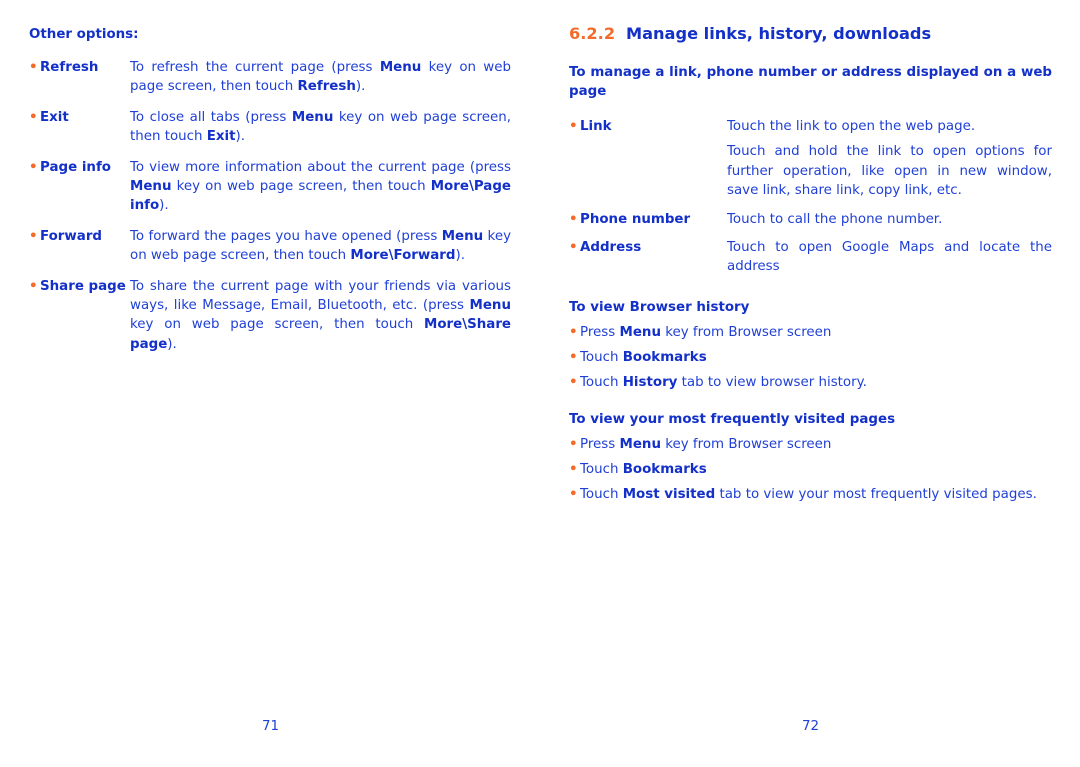 The height and width of the screenshot is (767, 1080). What do you see at coordinates (851, 126) in the screenshot?
I see `description-paragraph: Touch the link to open the web page.` at bounding box center [851, 126].